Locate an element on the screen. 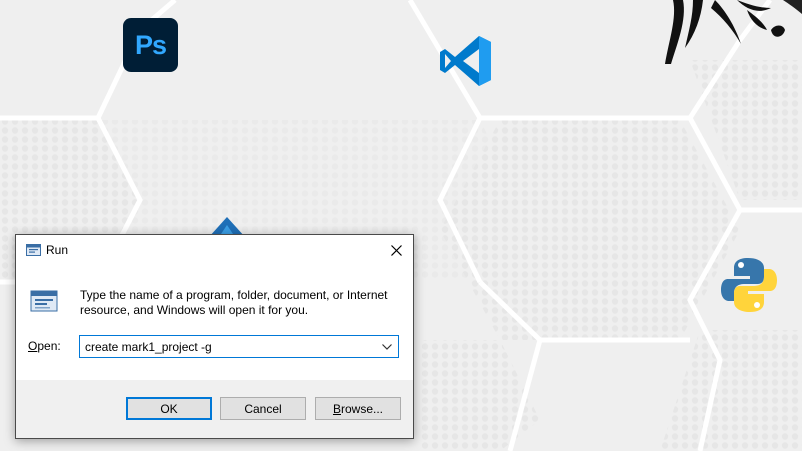 The height and width of the screenshot is (451, 802). close-icon is located at coordinates (396, 250).